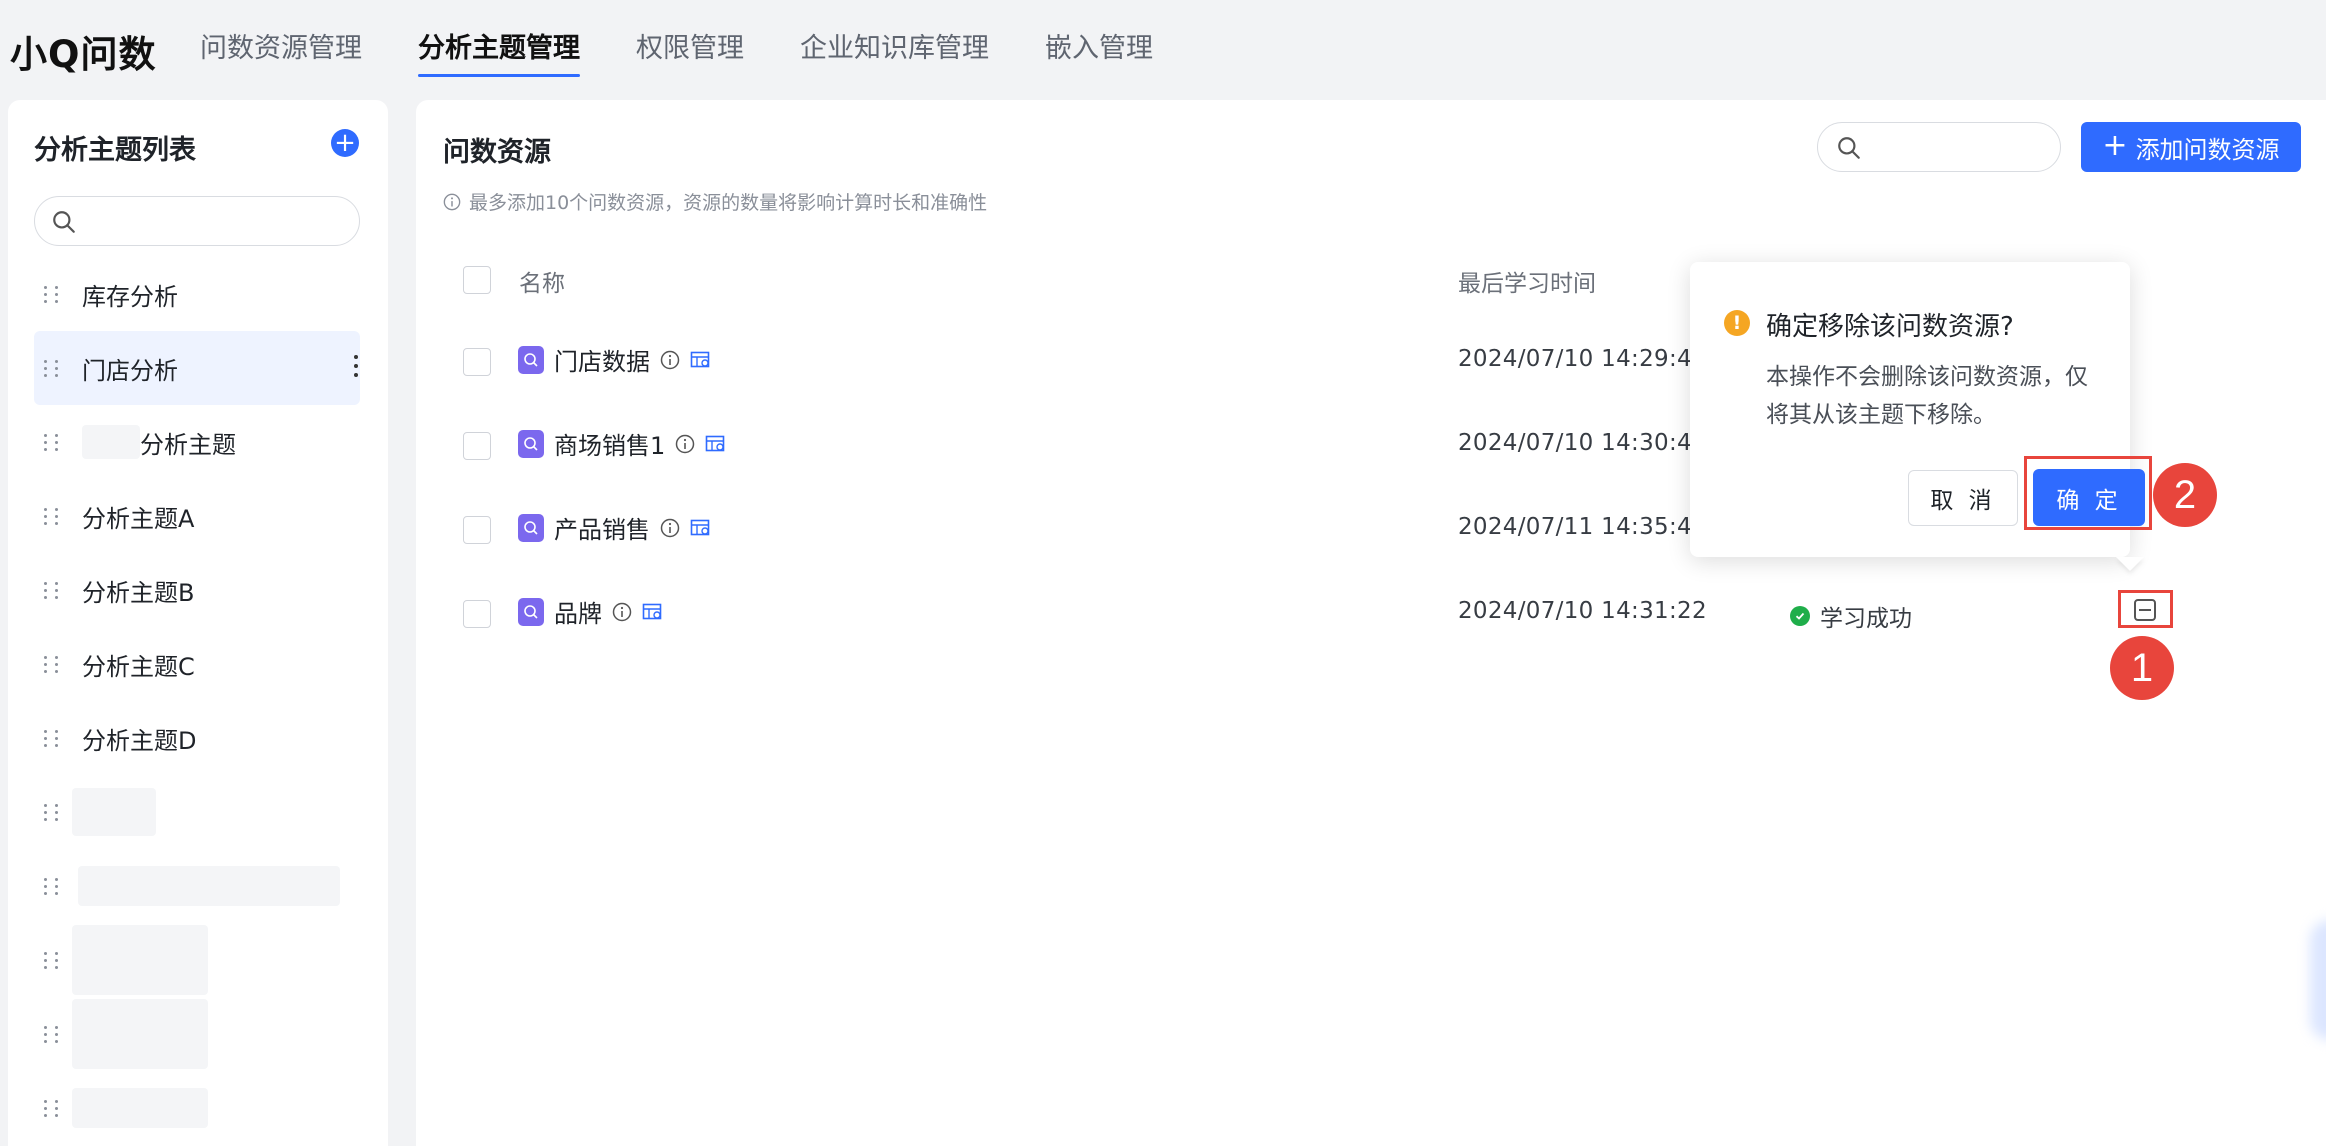  I want to click on sidebar-item-store: 门店分析, so click(197, 368).